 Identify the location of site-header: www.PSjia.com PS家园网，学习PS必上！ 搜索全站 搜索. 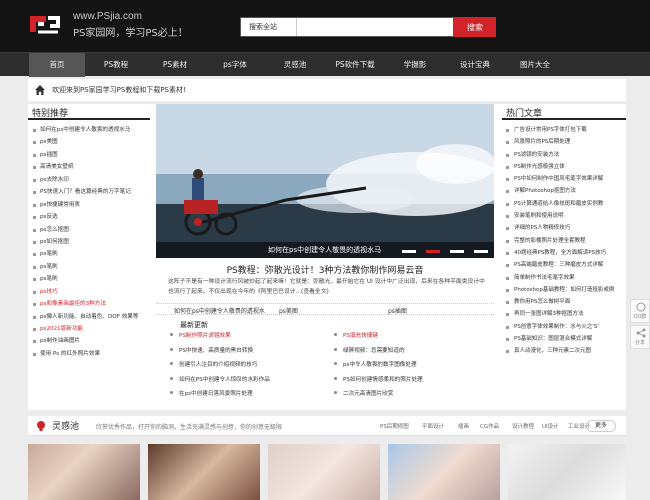
(325, 26).